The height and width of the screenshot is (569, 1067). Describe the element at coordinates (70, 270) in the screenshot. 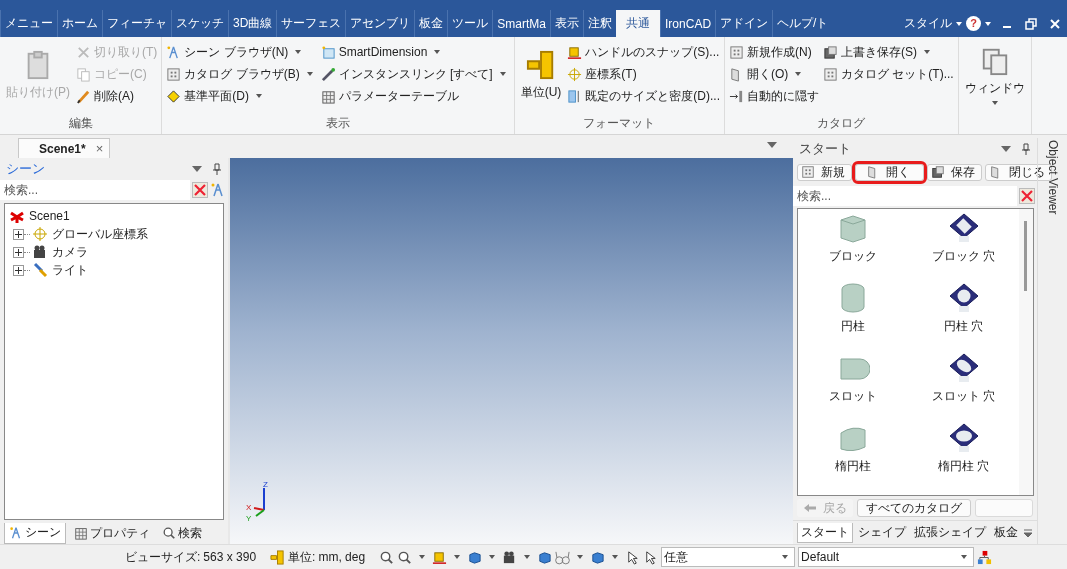

I see `tree-item: ライト` at that location.